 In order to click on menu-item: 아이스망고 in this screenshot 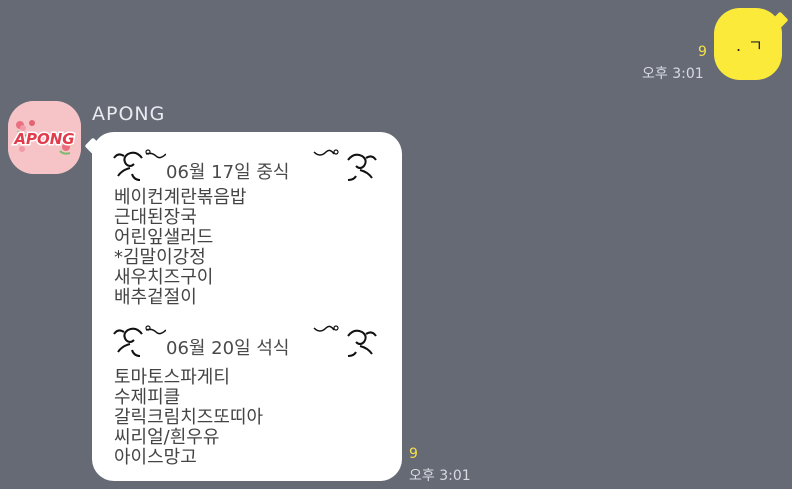, I will do `click(155, 457)`.